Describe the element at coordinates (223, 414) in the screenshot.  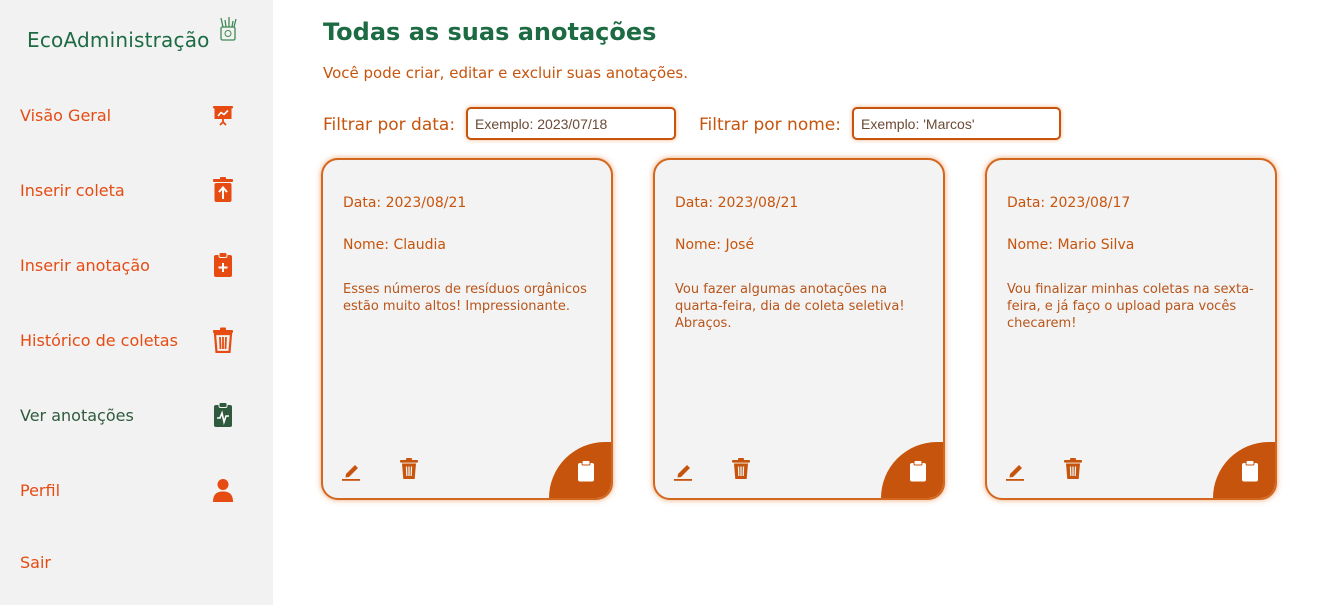
I see `clipboard-pulse-icon` at that location.